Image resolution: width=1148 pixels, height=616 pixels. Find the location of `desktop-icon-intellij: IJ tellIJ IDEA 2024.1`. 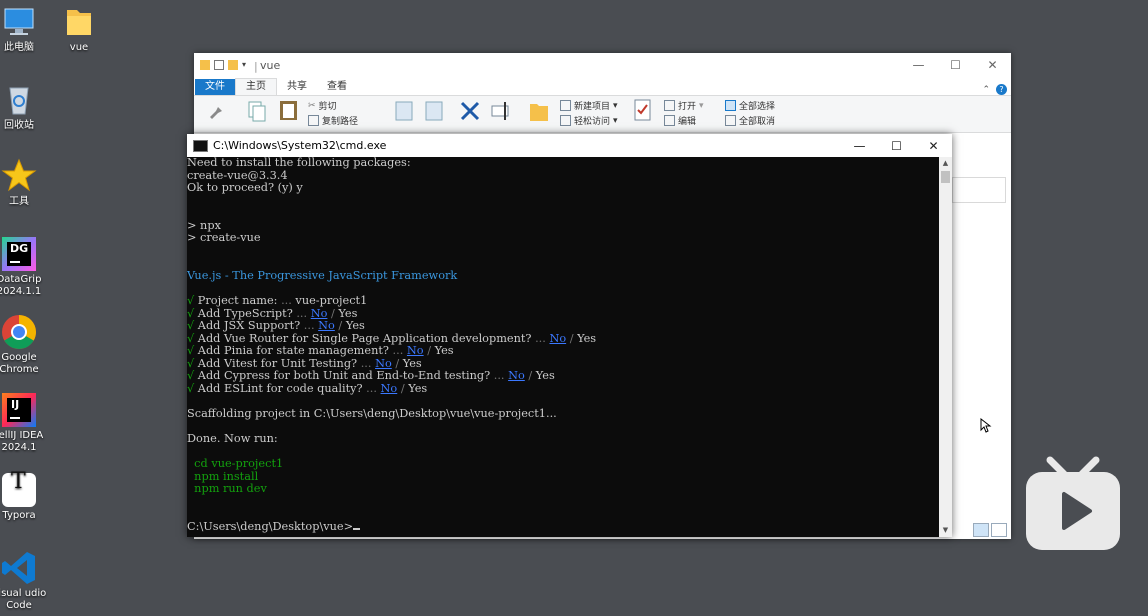

desktop-icon-intellij: IJ tellIJ IDEA 2024.1 is located at coordinates (28, 423).